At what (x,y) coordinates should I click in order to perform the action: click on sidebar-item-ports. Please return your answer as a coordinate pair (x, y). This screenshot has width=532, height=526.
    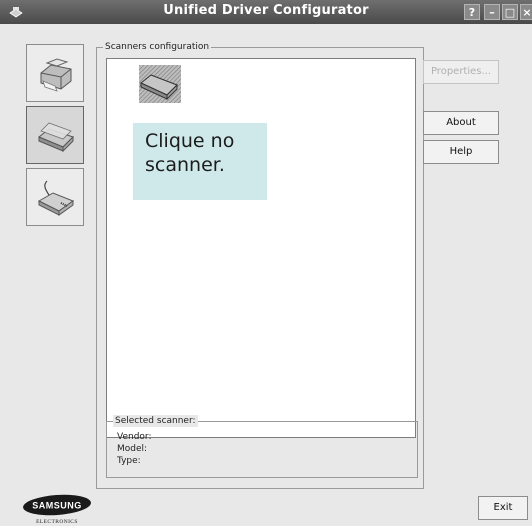
    Looking at the image, I should click on (55, 197).